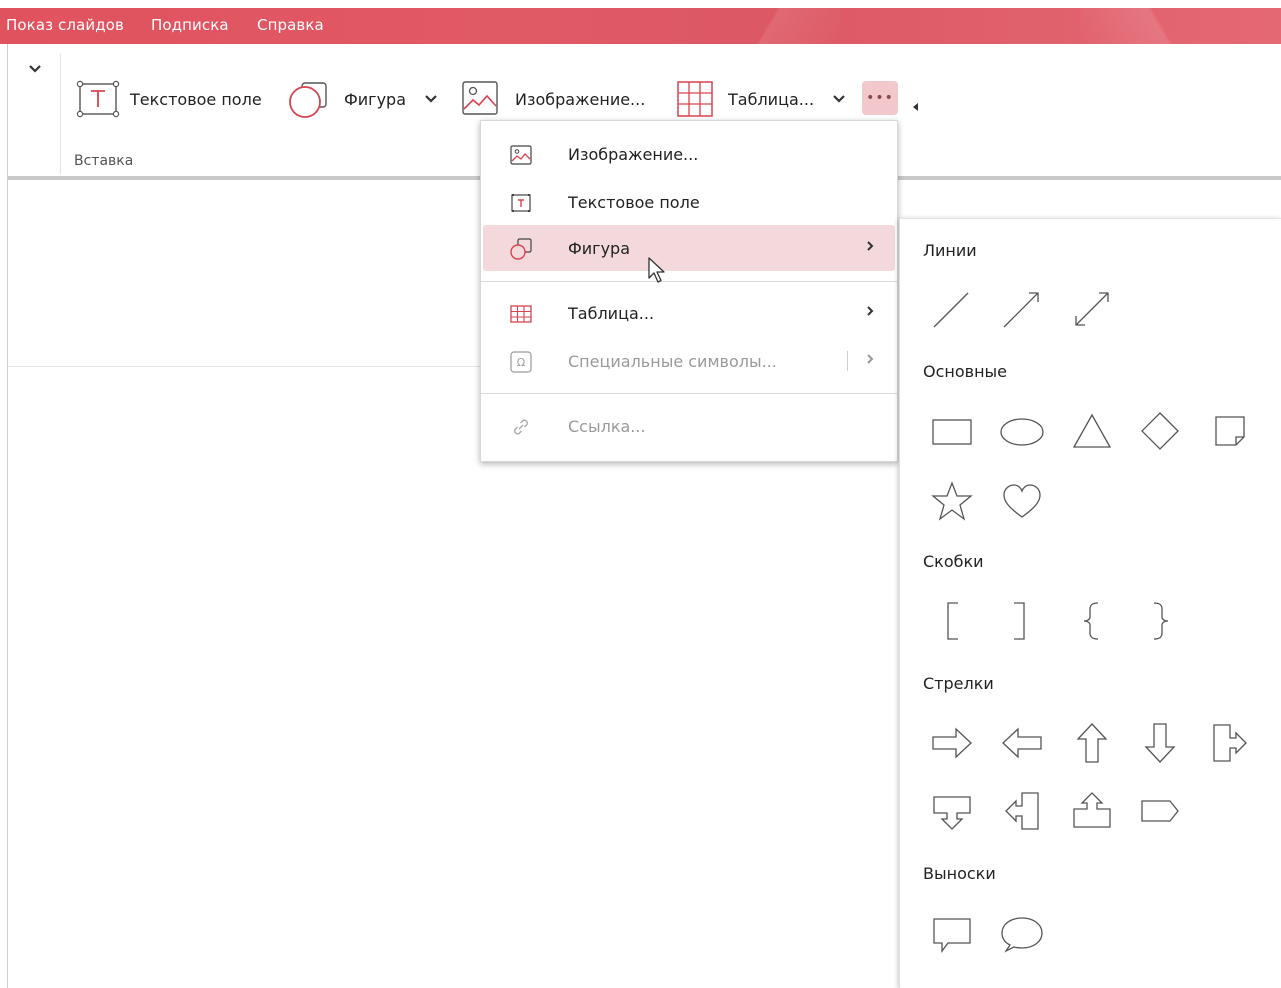 Image resolution: width=1281 pixels, height=988 pixels. Describe the element at coordinates (1022, 811) in the screenshot. I see `left-arrow-callout-icon` at that location.